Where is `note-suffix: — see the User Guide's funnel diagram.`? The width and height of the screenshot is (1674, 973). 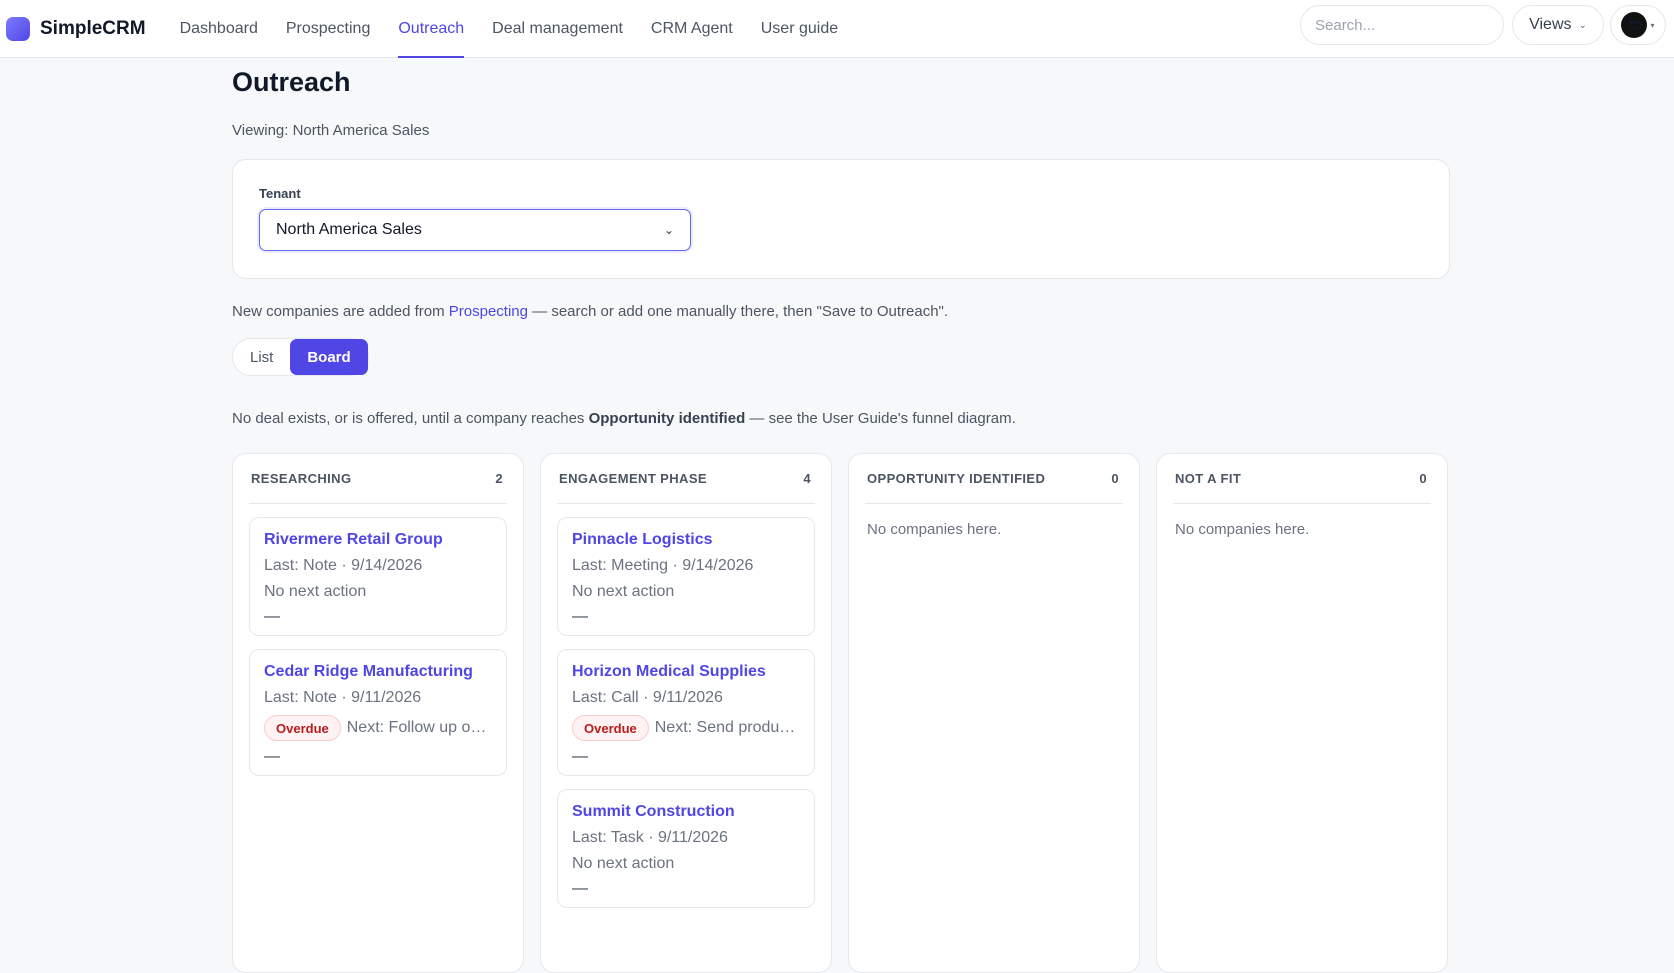
note-suffix: — see the User Guide's funnel diagram. is located at coordinates (880, 418).